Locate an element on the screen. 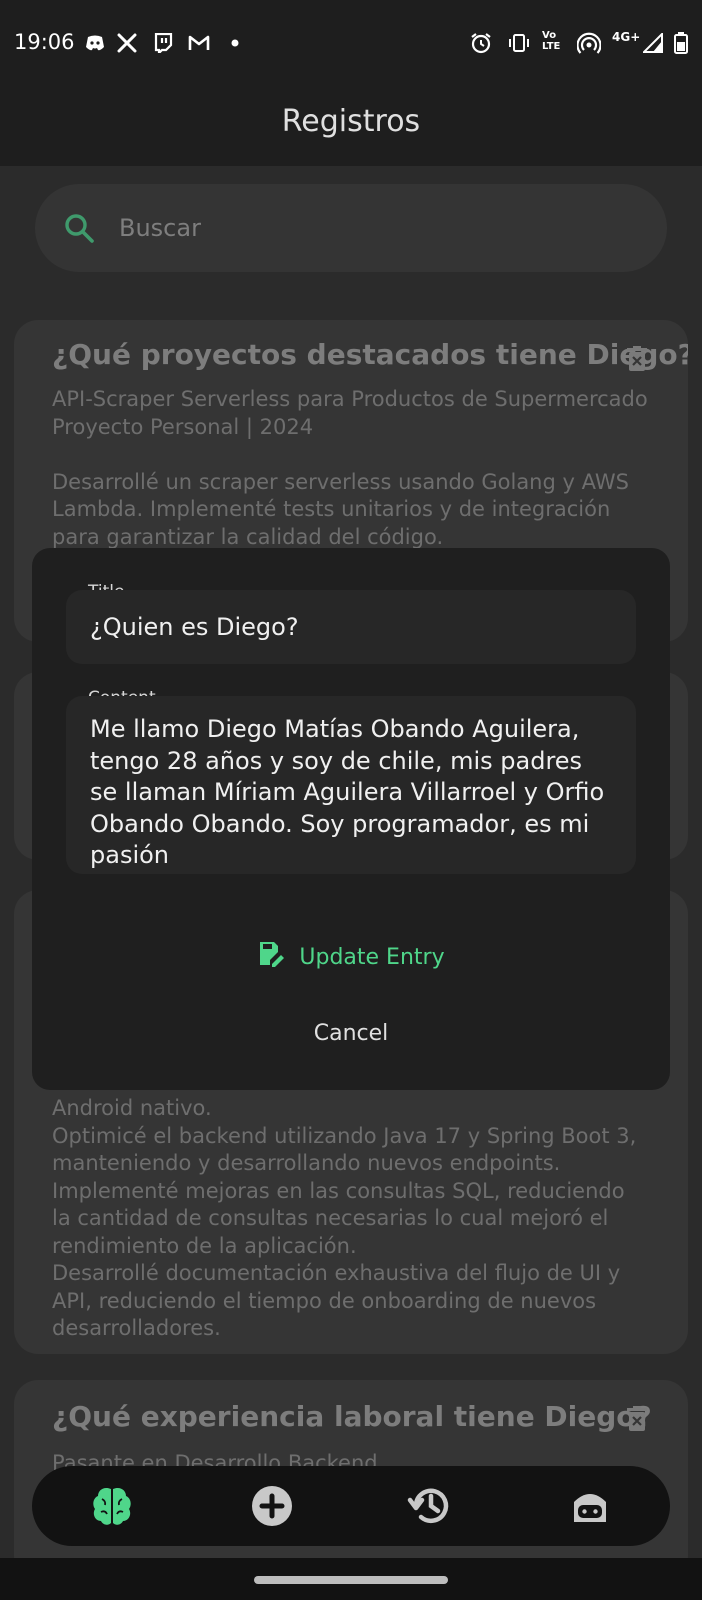  title-input: ¿Quien es Diego? is located at coordinates (353, 628).